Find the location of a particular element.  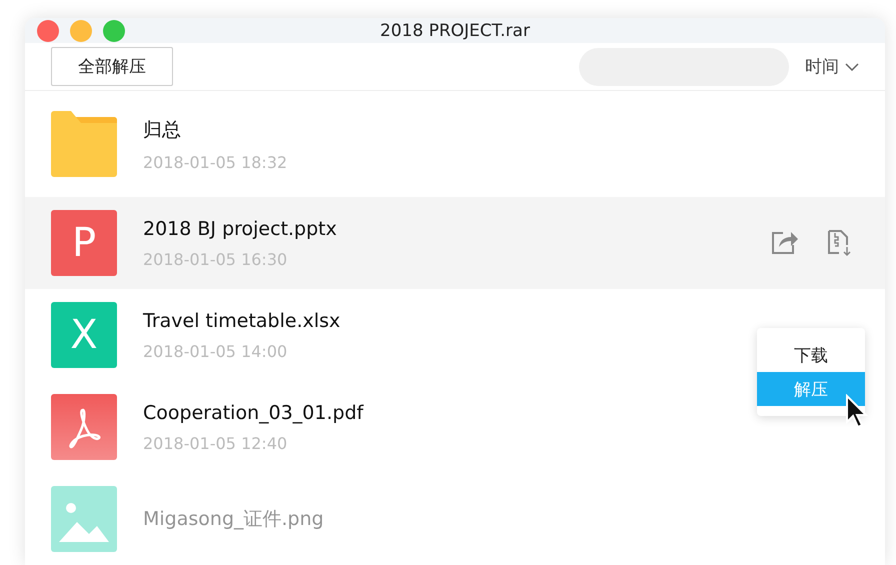

share-icon is located at coordinates (785, 242).